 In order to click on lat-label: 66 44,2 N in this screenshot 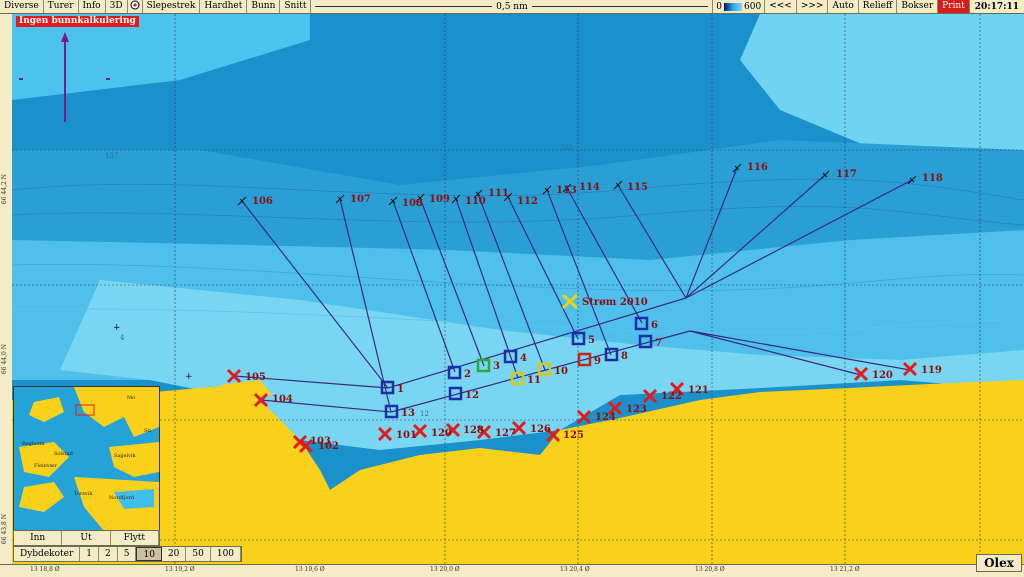, I will do `click(4, 189)`.